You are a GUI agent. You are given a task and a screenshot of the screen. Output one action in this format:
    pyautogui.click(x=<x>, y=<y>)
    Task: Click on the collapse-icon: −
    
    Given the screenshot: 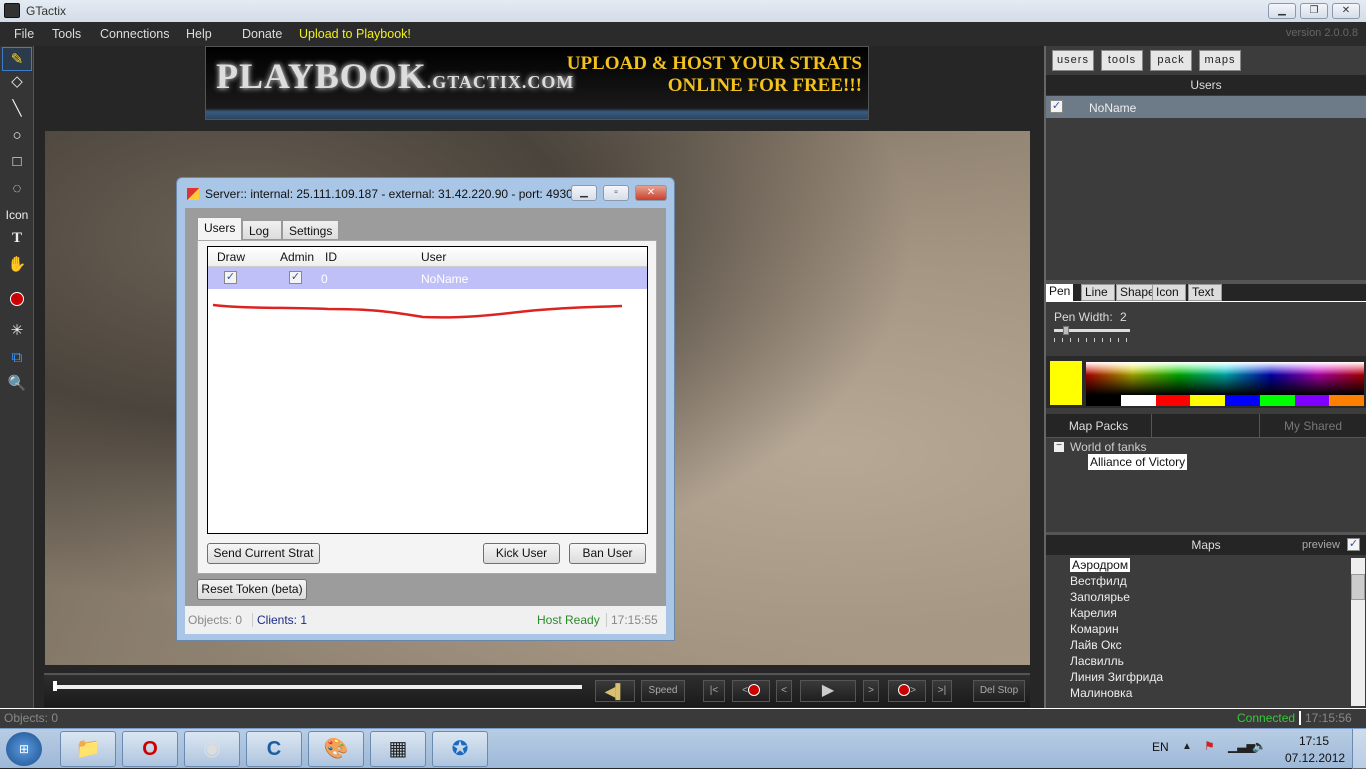 What is the action you would take?
    pyautogui.click(x=1059, y=446)
    